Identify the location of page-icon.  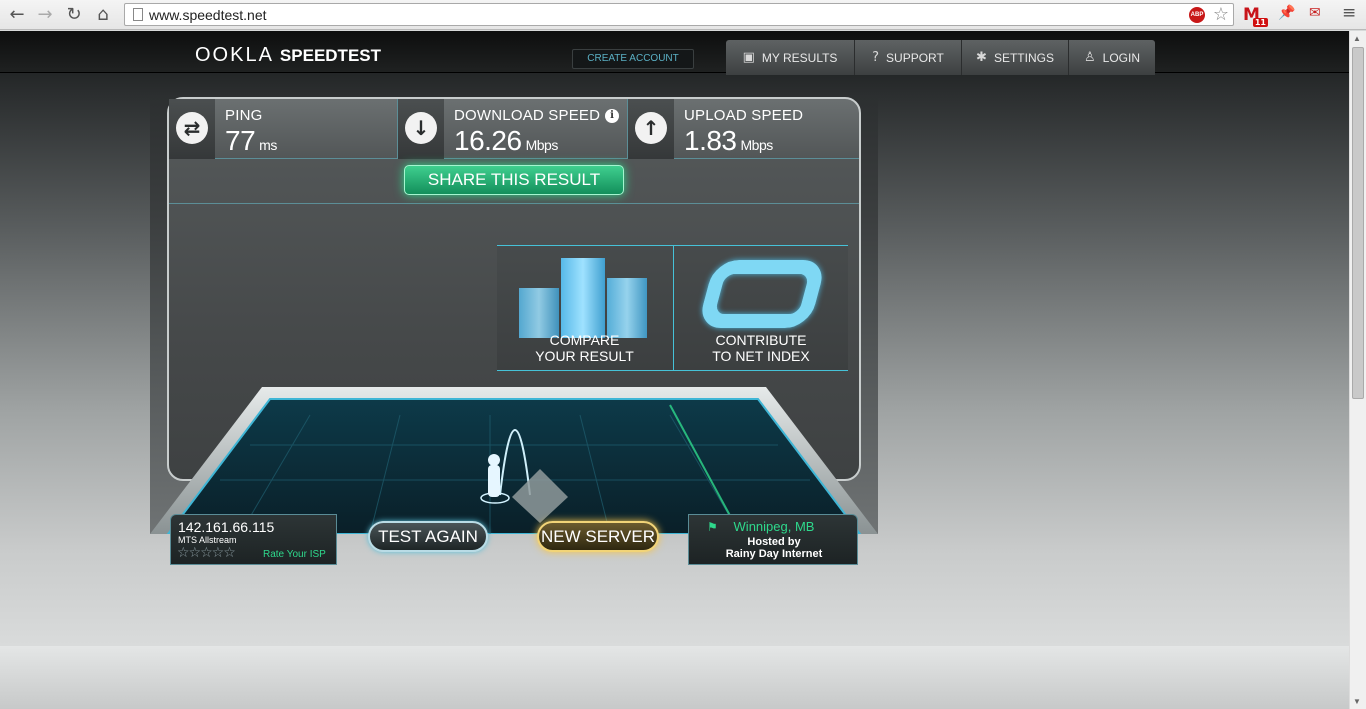
(138, 14).